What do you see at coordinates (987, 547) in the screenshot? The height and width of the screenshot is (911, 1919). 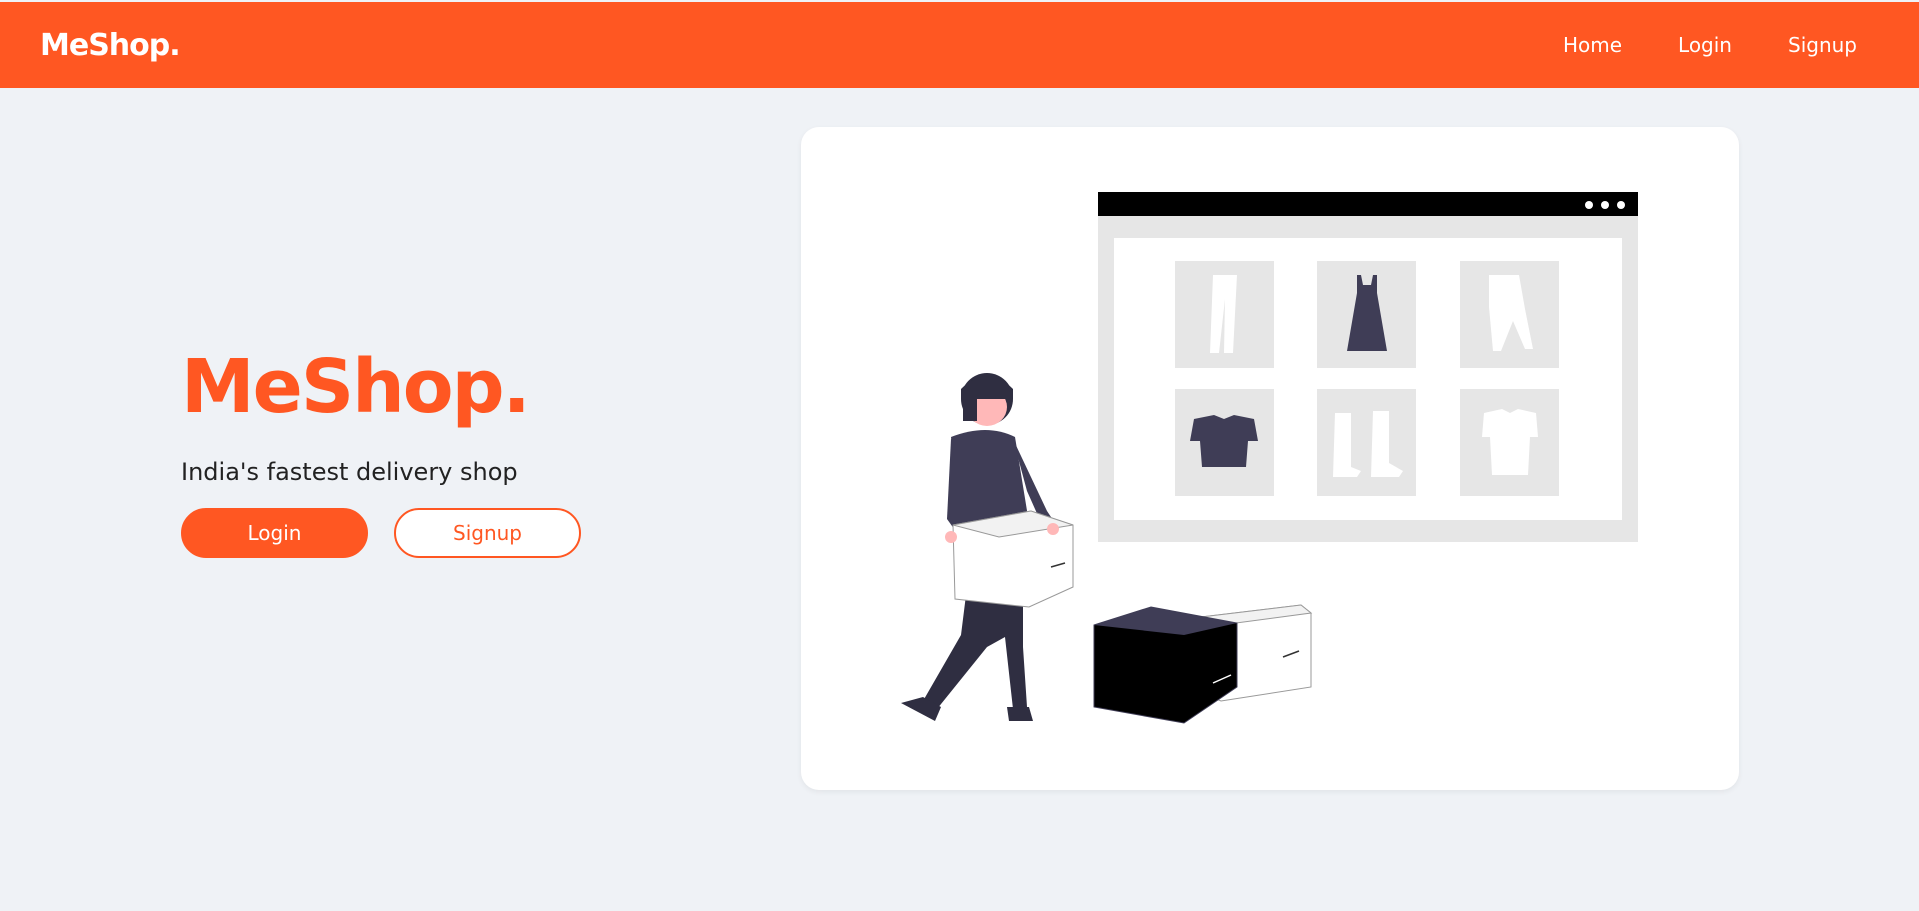 I see `person-carrying-box-graphic` at bounding box center [987, 547].